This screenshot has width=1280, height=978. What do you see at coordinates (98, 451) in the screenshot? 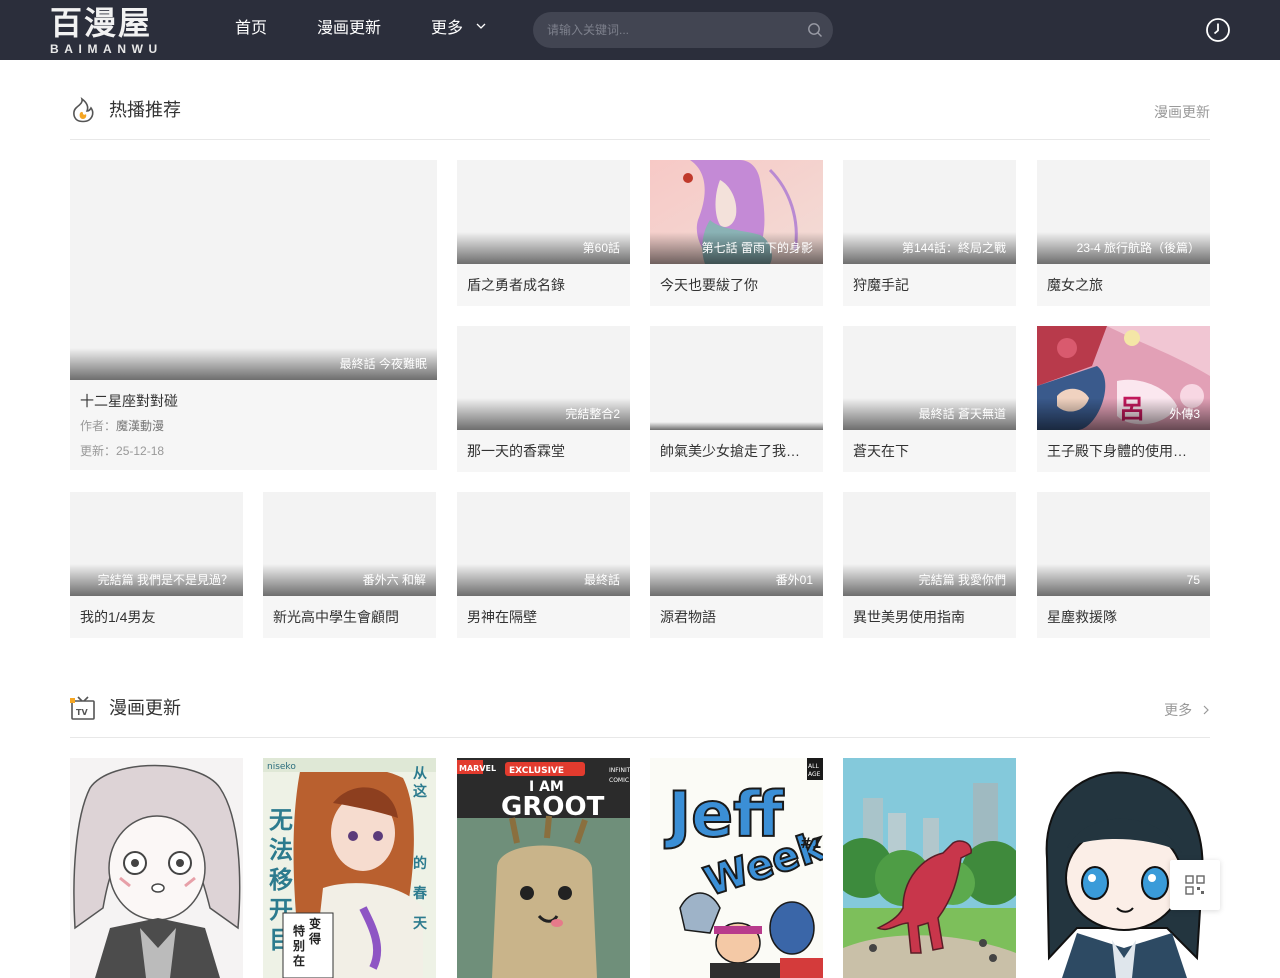
I see `updated-label: 更新：` at bounding box center [98, 451].